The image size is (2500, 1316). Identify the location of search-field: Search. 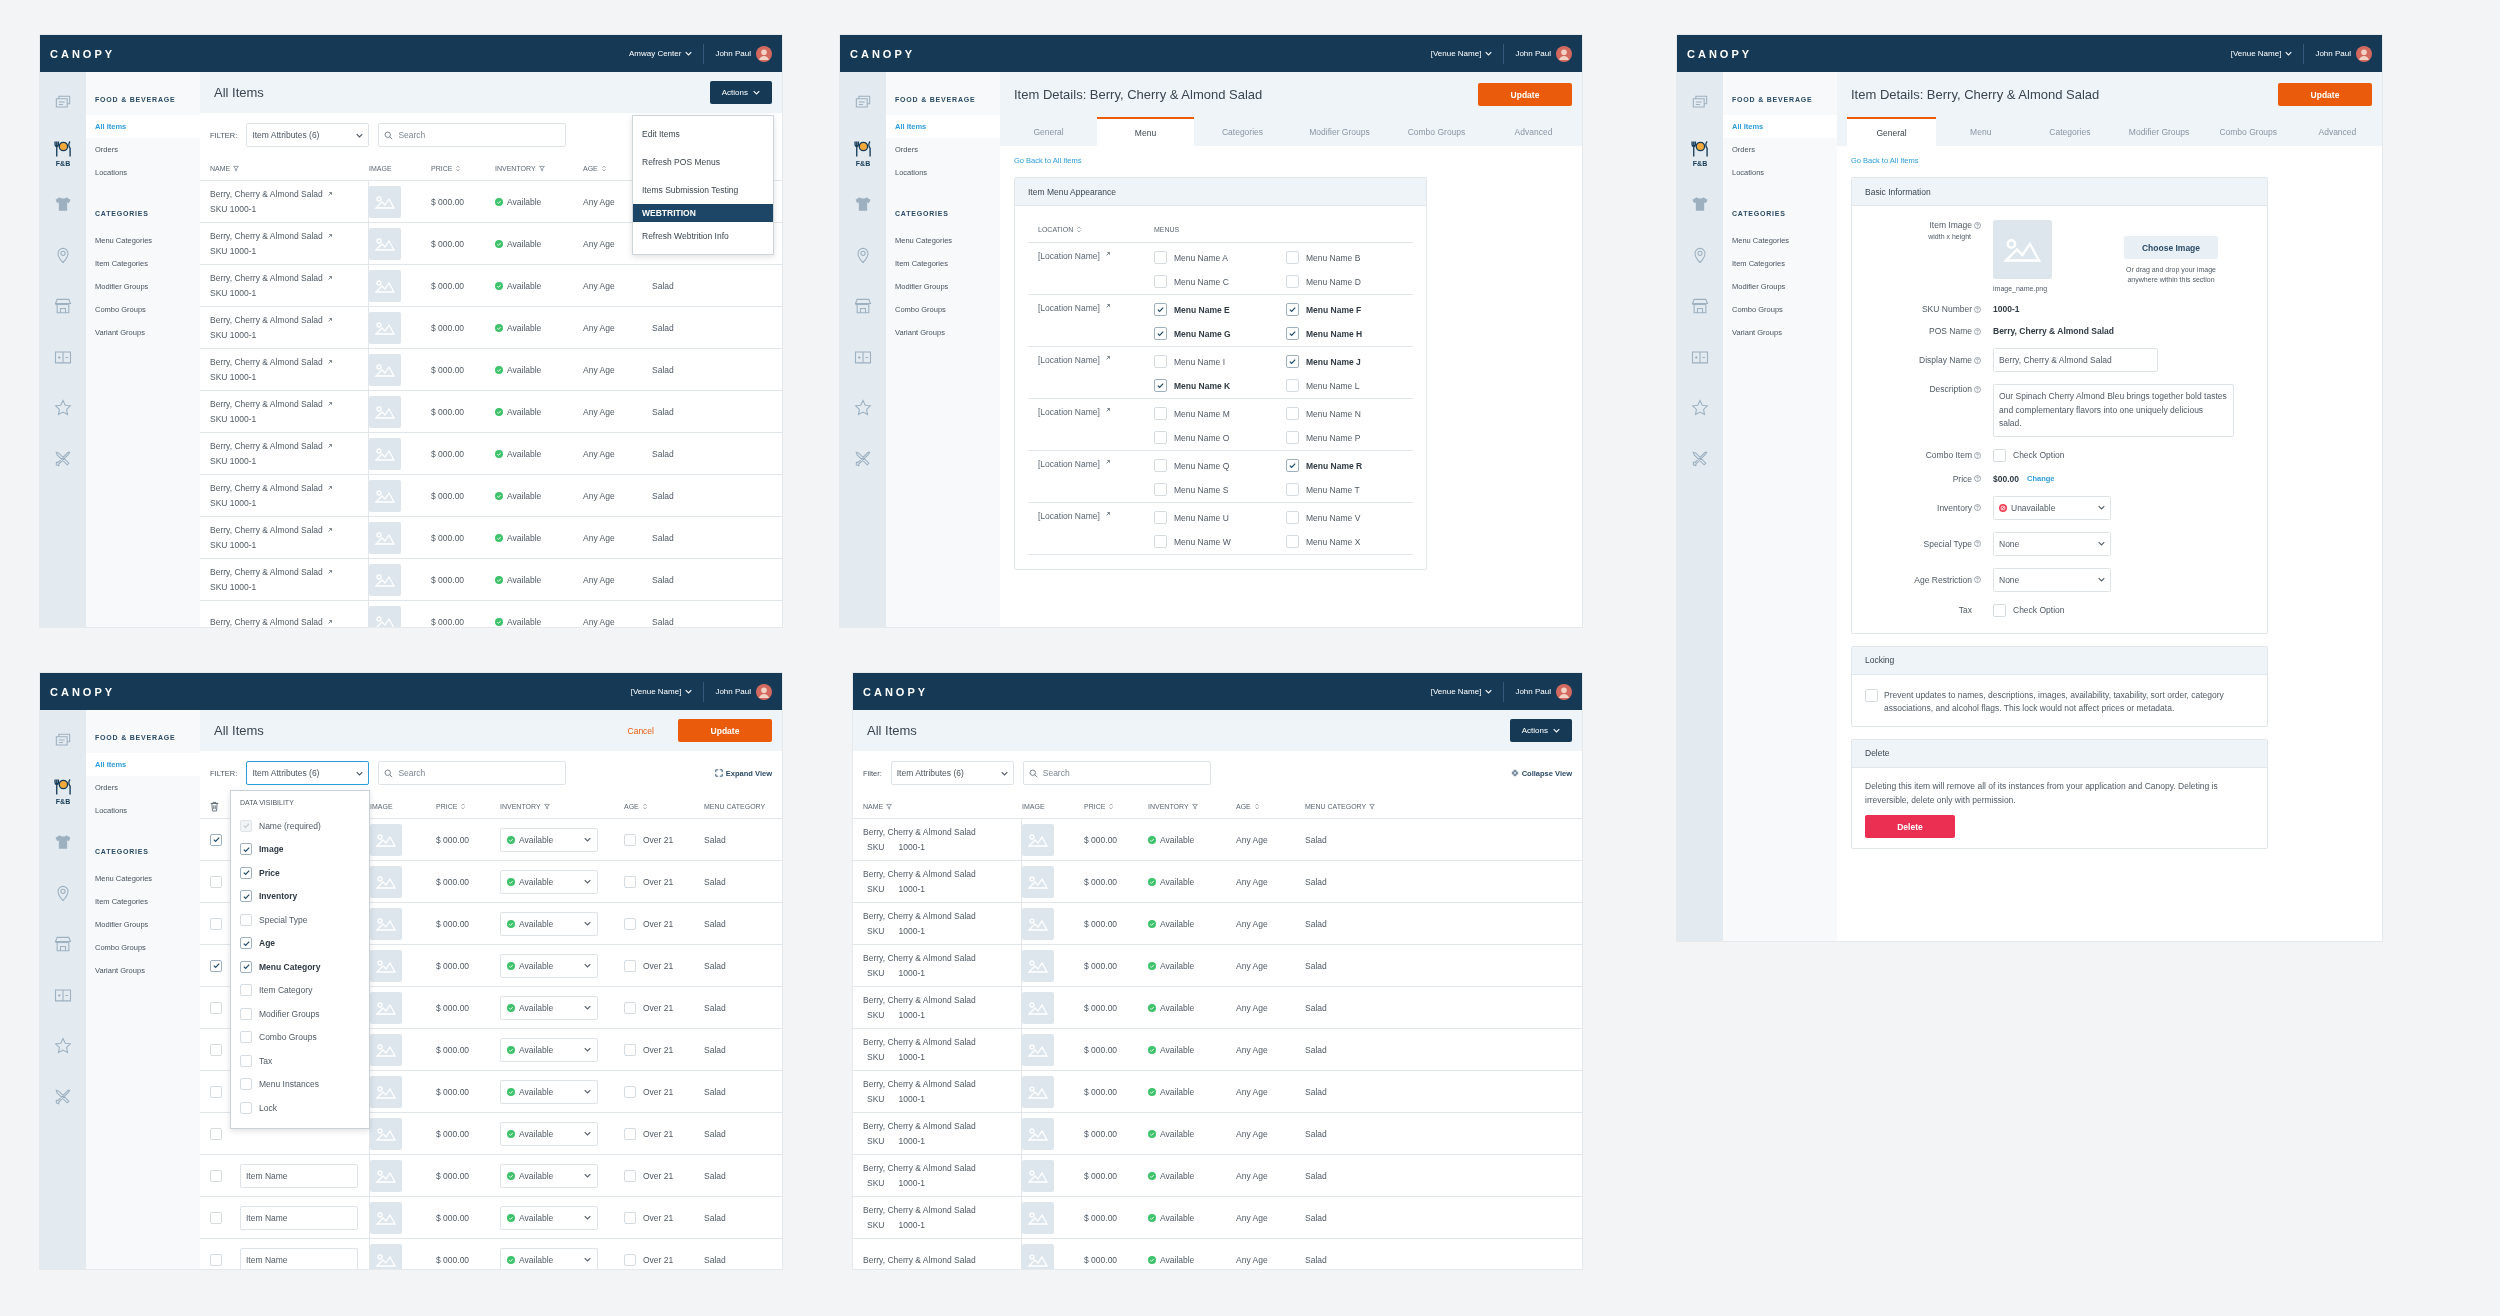
(472, 773).